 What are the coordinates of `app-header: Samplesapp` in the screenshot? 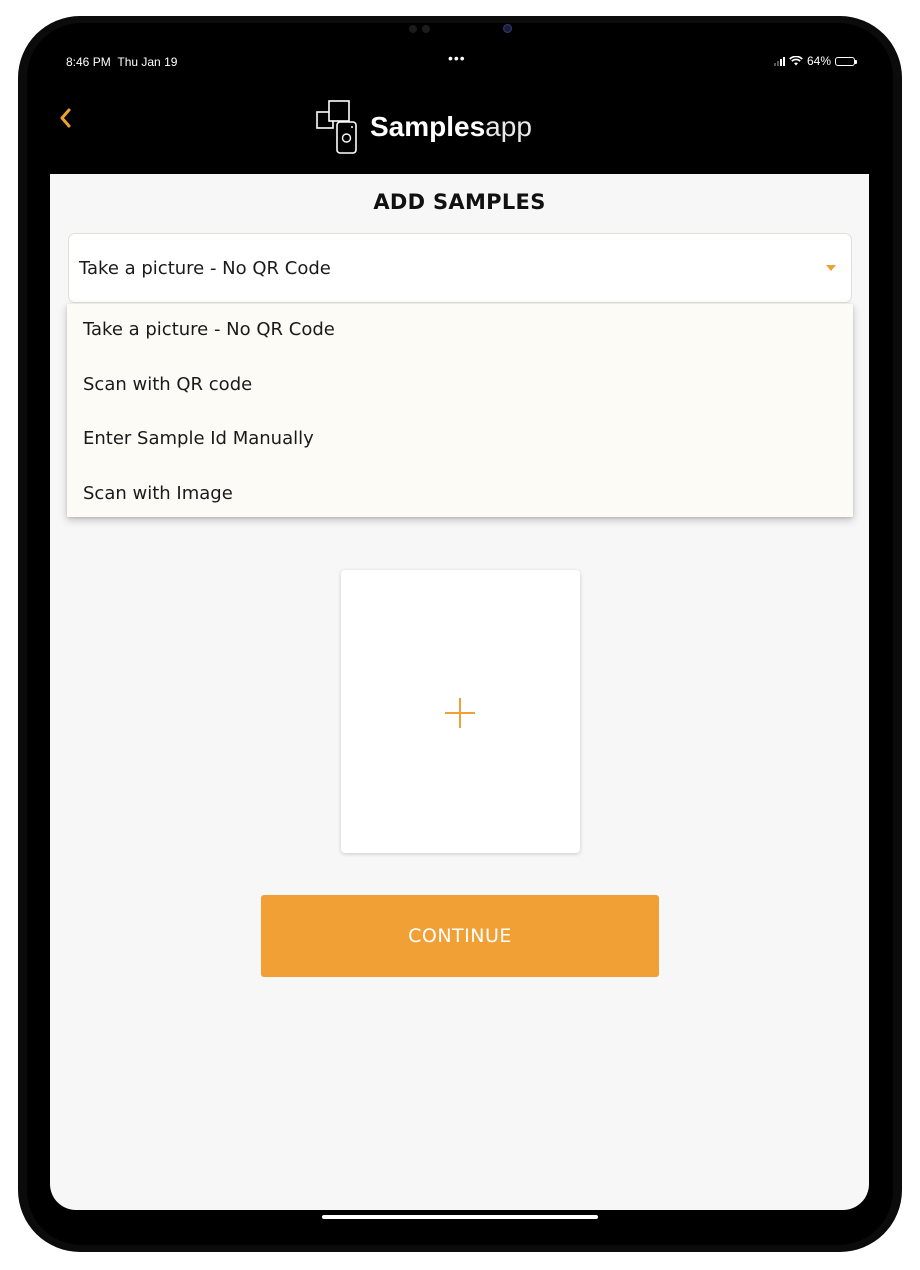 It's located at (459, 127).